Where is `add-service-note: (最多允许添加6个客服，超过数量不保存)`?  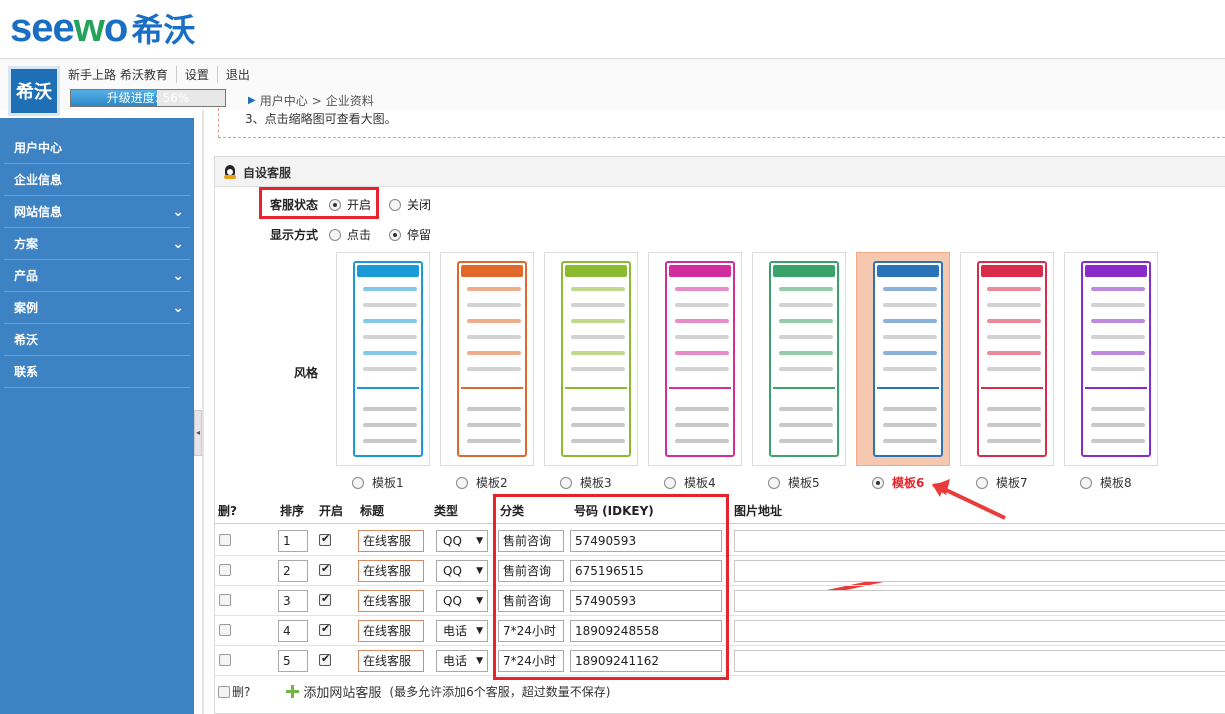
add-service-note: (最多允许添加6个客服，超过数量不保存) is located at coordinates (500, 692).